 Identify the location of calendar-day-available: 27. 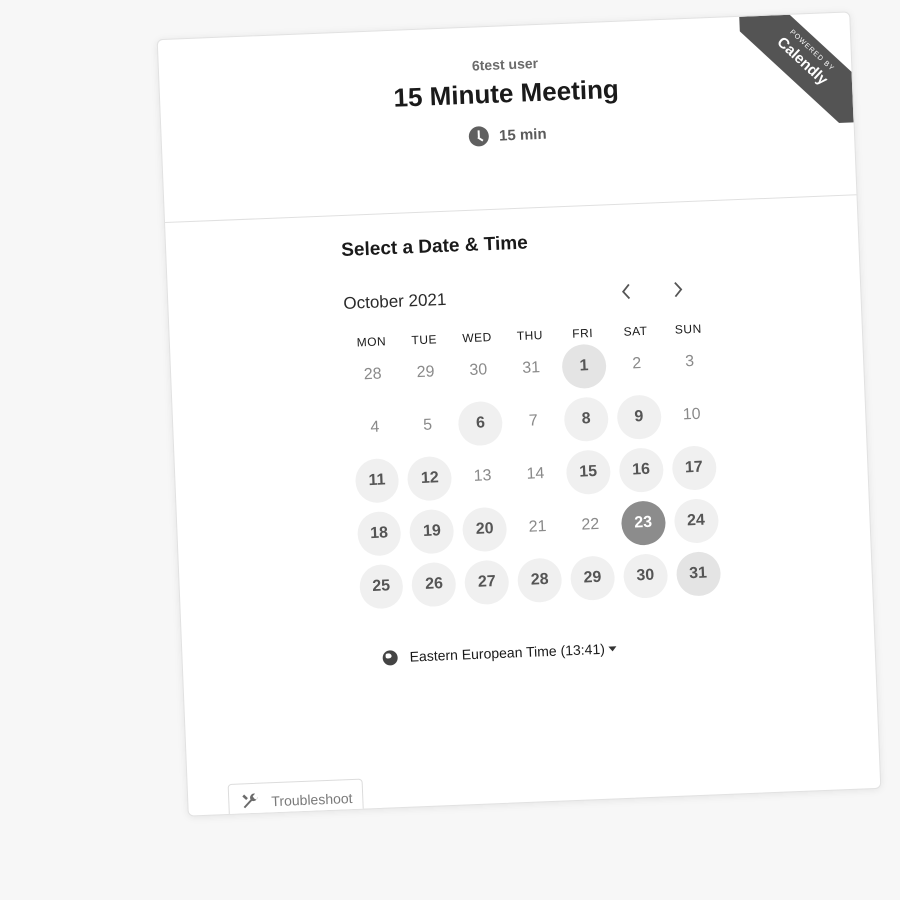
(487, 582).